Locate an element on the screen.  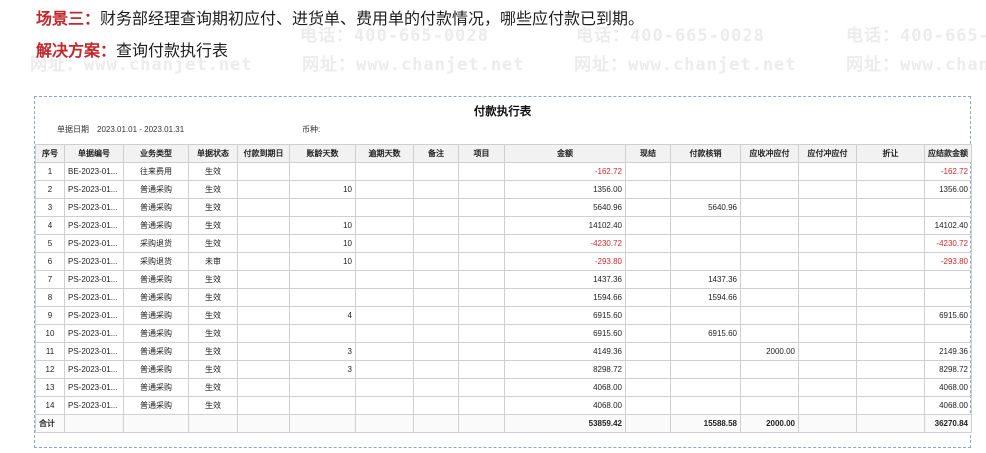
column-header: 项目 is located at coordinates (481, 153).